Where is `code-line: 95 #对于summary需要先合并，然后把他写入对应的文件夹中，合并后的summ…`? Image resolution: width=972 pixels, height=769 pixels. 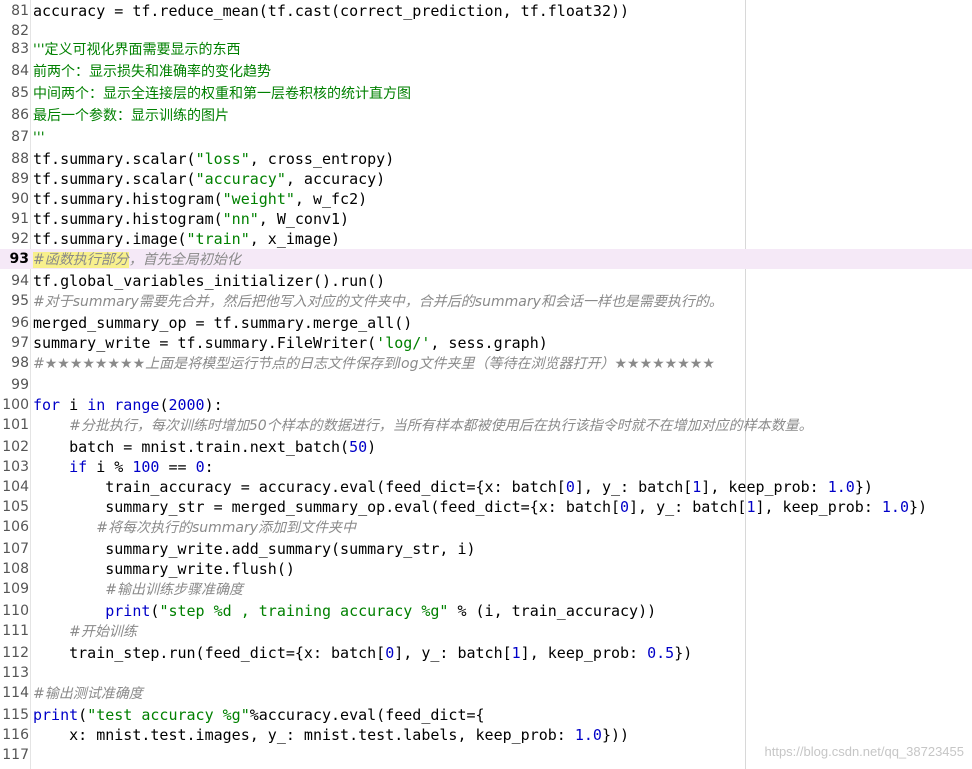
code-line: 95 #对于summary需要先合并，然后把他写入对应的文件夹中，合并后的summ… is located at coordinates (486, 301).